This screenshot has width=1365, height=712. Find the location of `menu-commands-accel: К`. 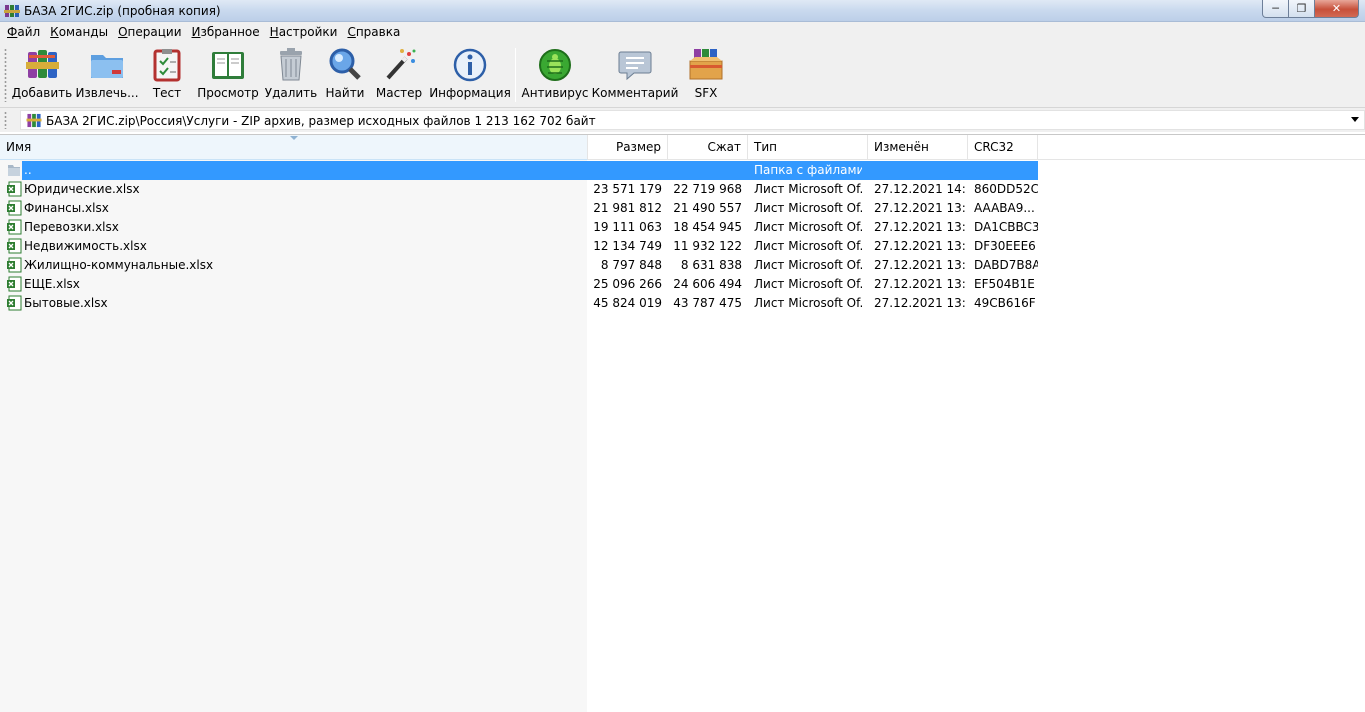

menu-commands-accel: К is located at coordinates (54, 32).